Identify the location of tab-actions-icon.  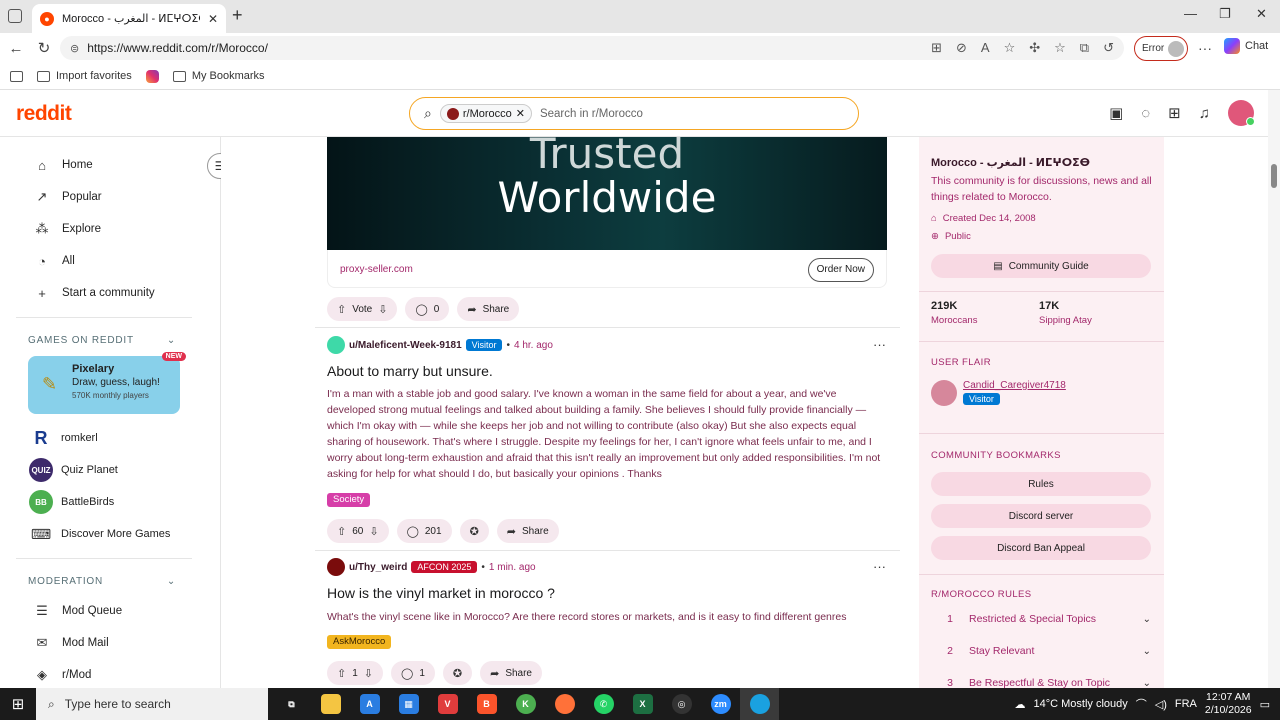
(15, 16).